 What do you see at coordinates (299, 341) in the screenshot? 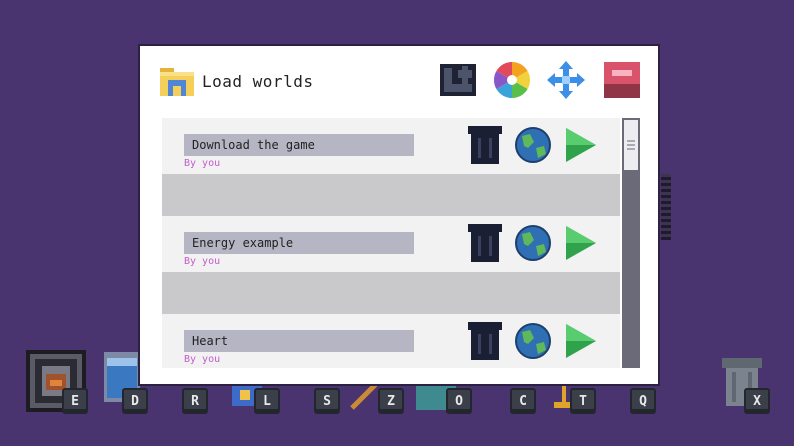
I see `world-name: Heart` at bounding box center [299, 341].